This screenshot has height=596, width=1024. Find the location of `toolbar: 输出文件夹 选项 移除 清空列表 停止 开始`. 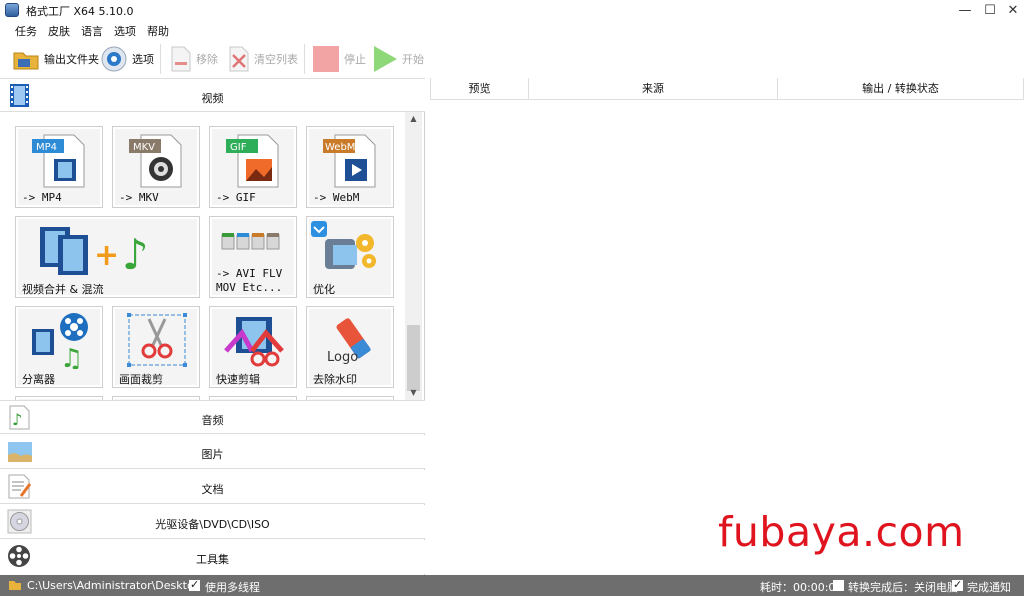

toolbar: 输出文件夹 选项 移除 清空列表 停止 开始 is located at coordinates (512, 59).